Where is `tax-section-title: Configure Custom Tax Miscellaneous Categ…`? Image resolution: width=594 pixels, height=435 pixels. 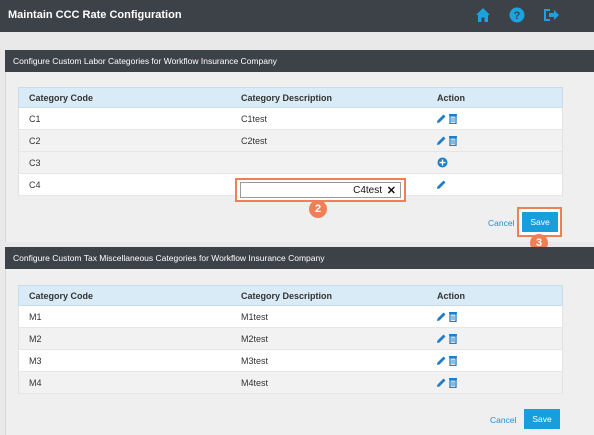 tax-section-title: Configure Custom Tax Miscellaneous Categ… is located at coordinates (169, 258).